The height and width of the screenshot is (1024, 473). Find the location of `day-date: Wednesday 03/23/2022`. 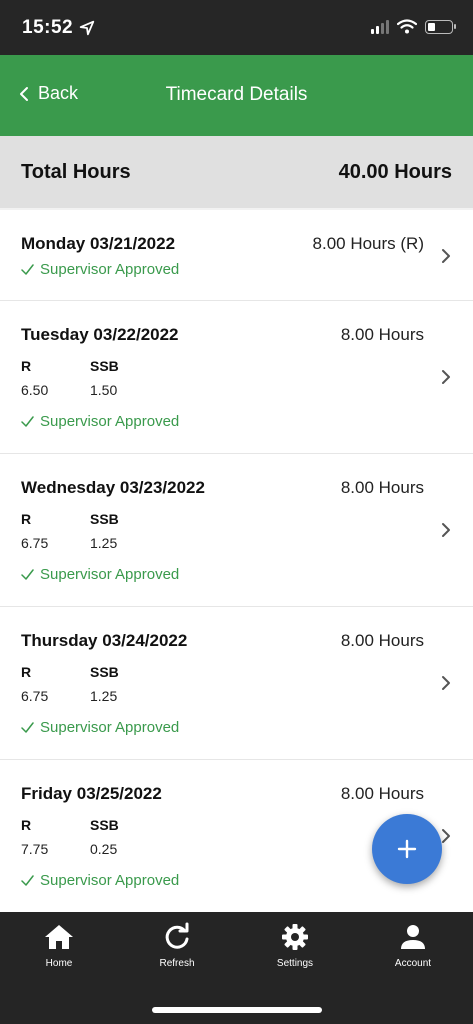

day-date: Wednesday 03/23/2022 is located at coordinates (113, 487).